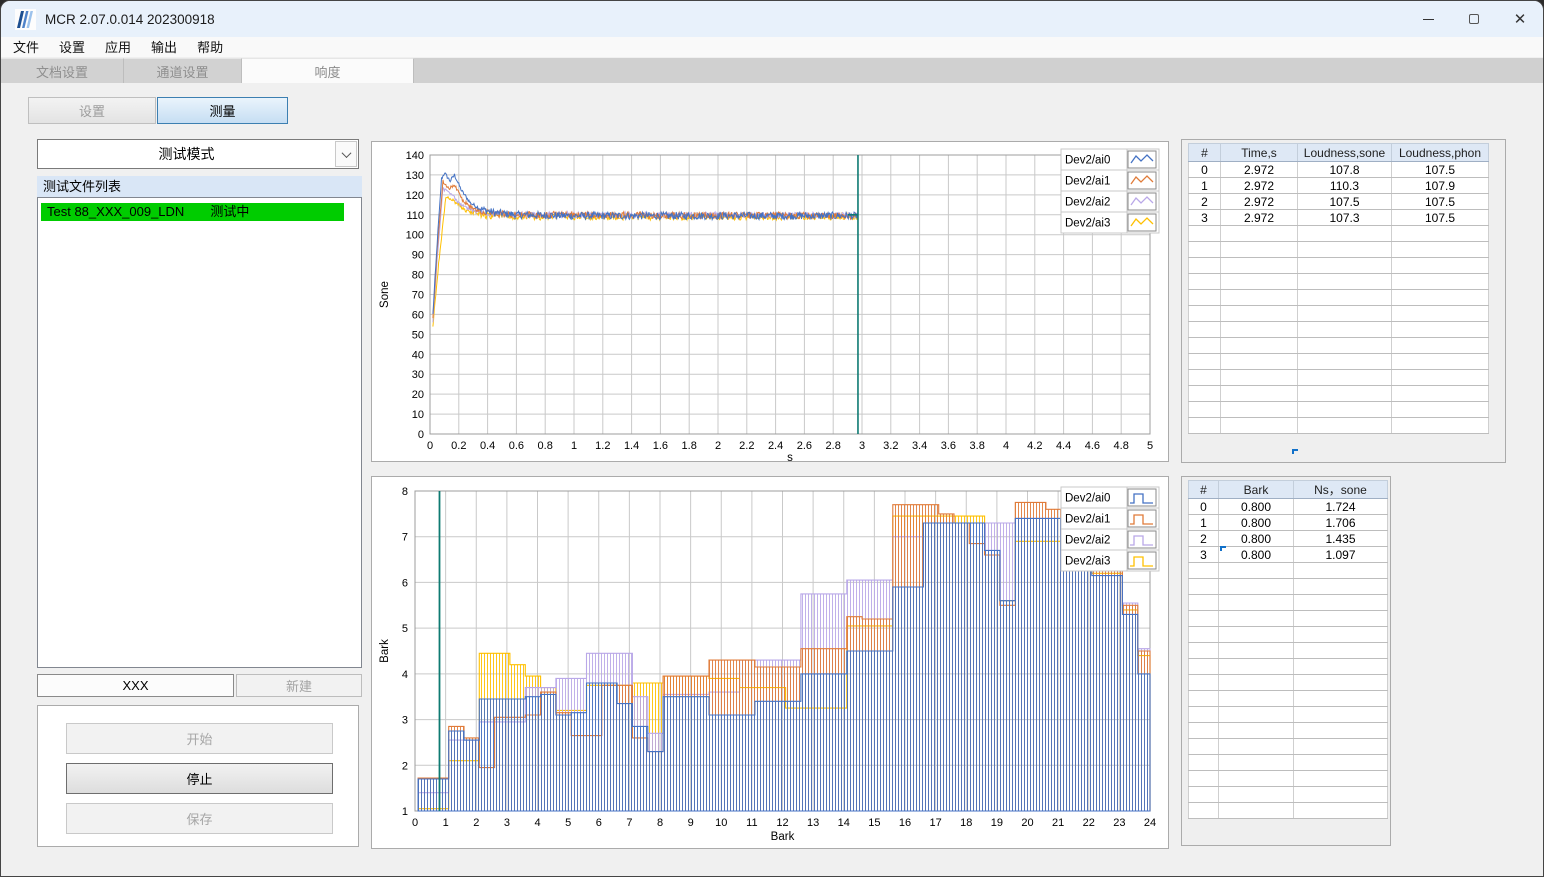 This screenshot has height=877, width=1544. What do you see at coordinates (1474, 19) in the screenshot?
I see `maximize-button` at bounding box center [1474, 19].